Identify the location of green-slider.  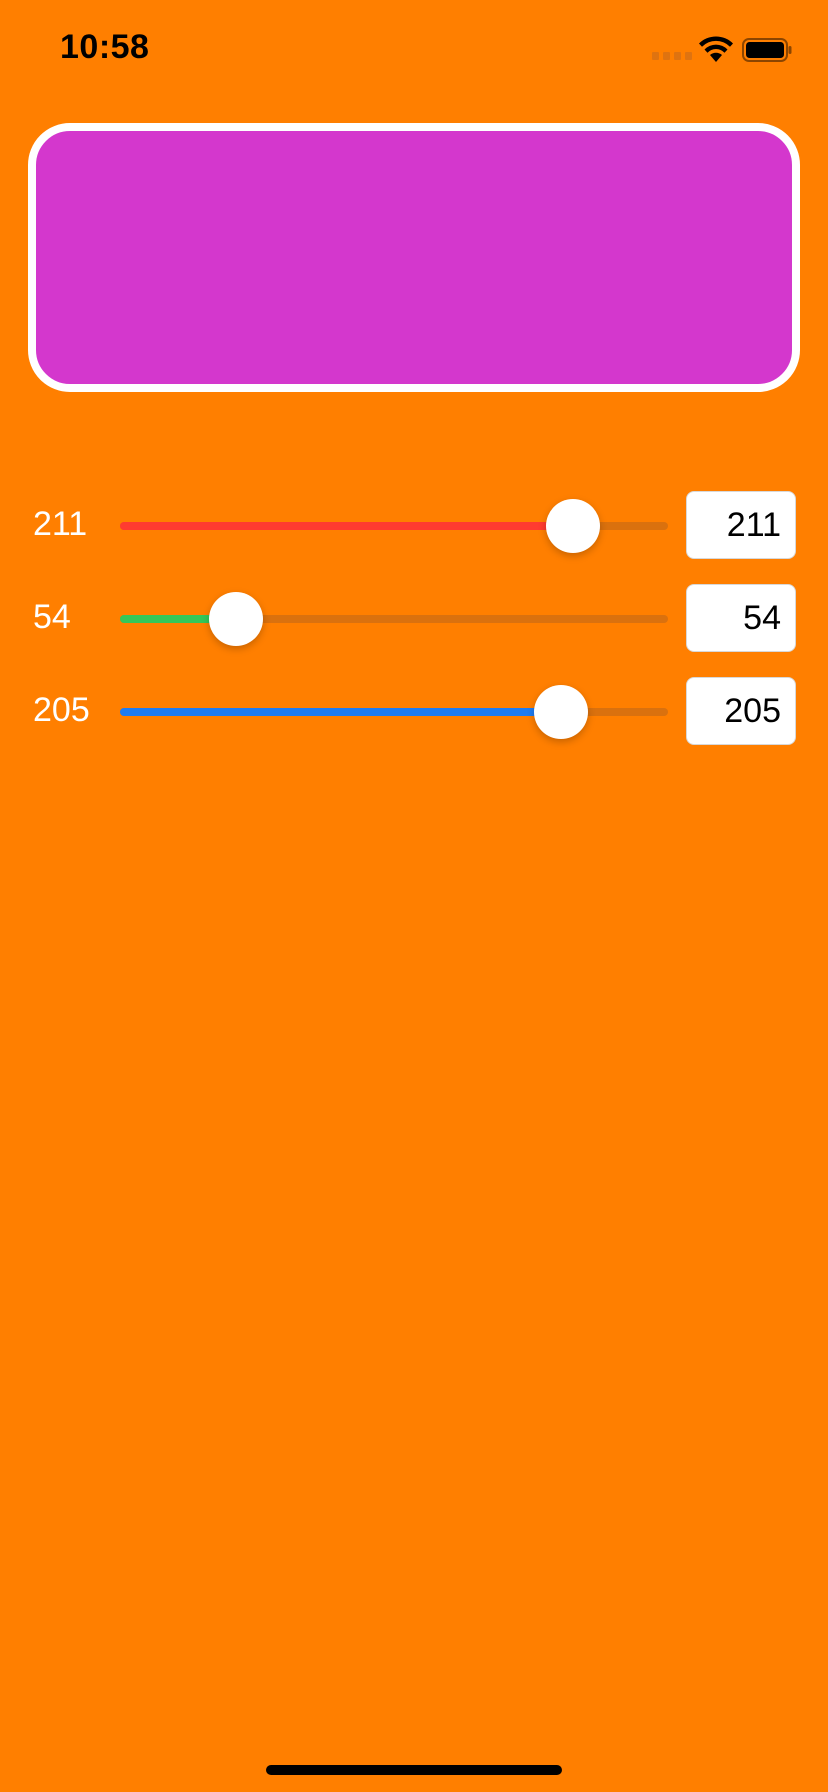
(394, 619).